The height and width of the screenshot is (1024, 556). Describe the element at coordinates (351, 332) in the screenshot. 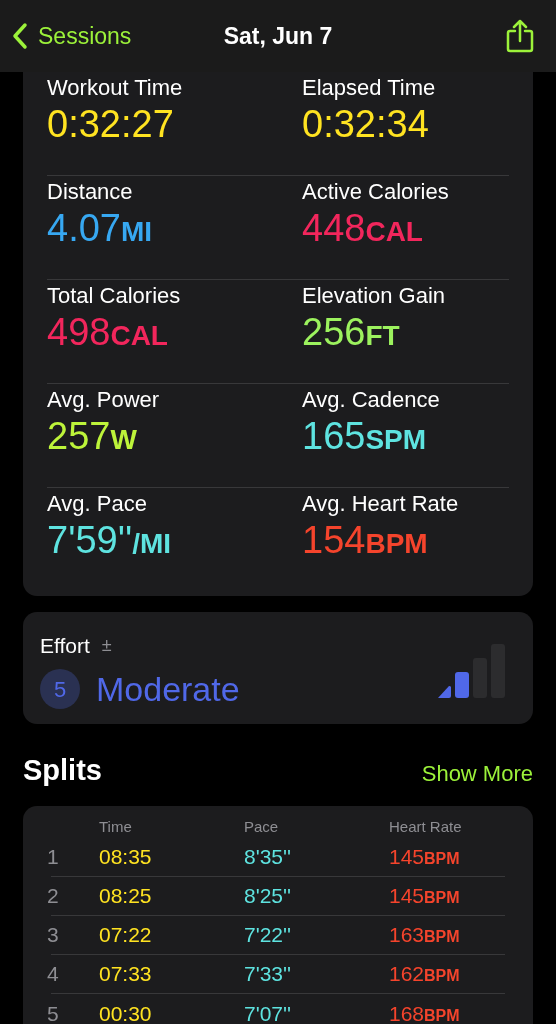

I see `metric-value: 256FT` at that location.